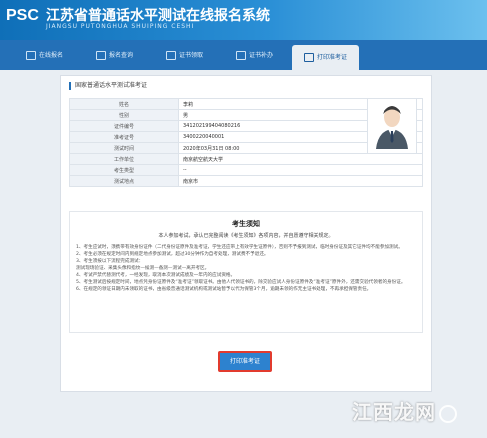  Describe the element at coordinates (448, 413) in the screenshot. I see `watermark-seal-icon` at that location.